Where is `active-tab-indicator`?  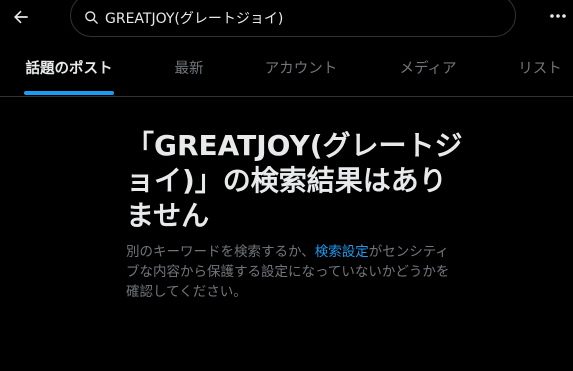 active-tab-indicator is located at coordinates (69, 93).